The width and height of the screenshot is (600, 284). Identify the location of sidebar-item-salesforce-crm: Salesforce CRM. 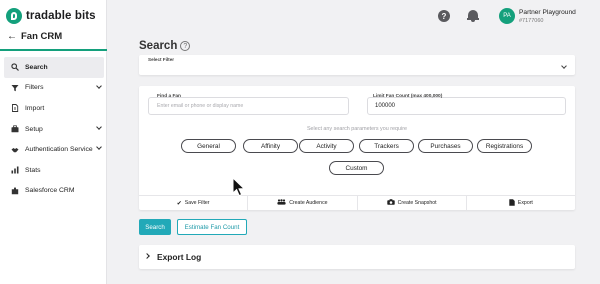
(54, 191).